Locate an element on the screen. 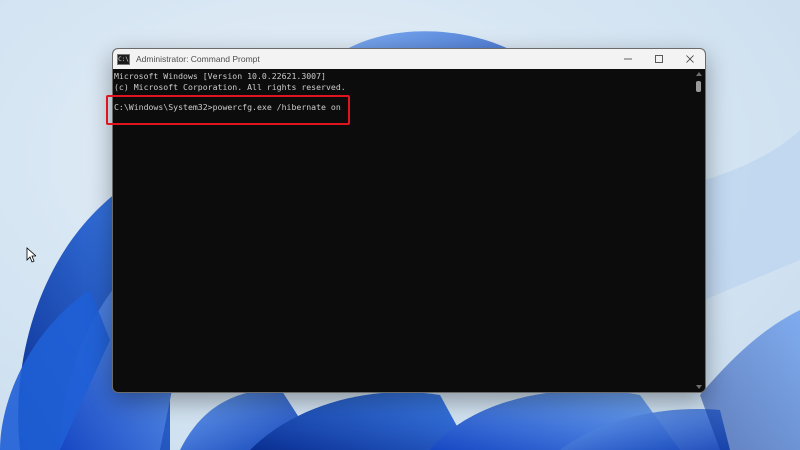 The height and width of the screenshot is (450, 800). minimize-button is located at coordinates (627, 59).